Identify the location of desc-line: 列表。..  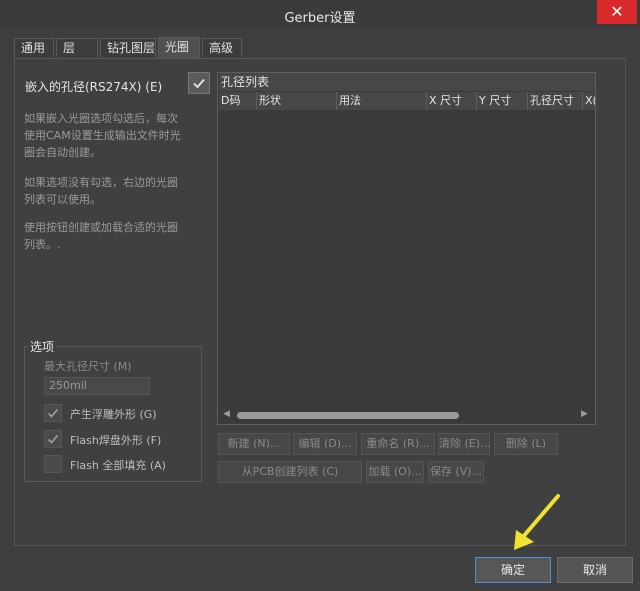
(42, 244).